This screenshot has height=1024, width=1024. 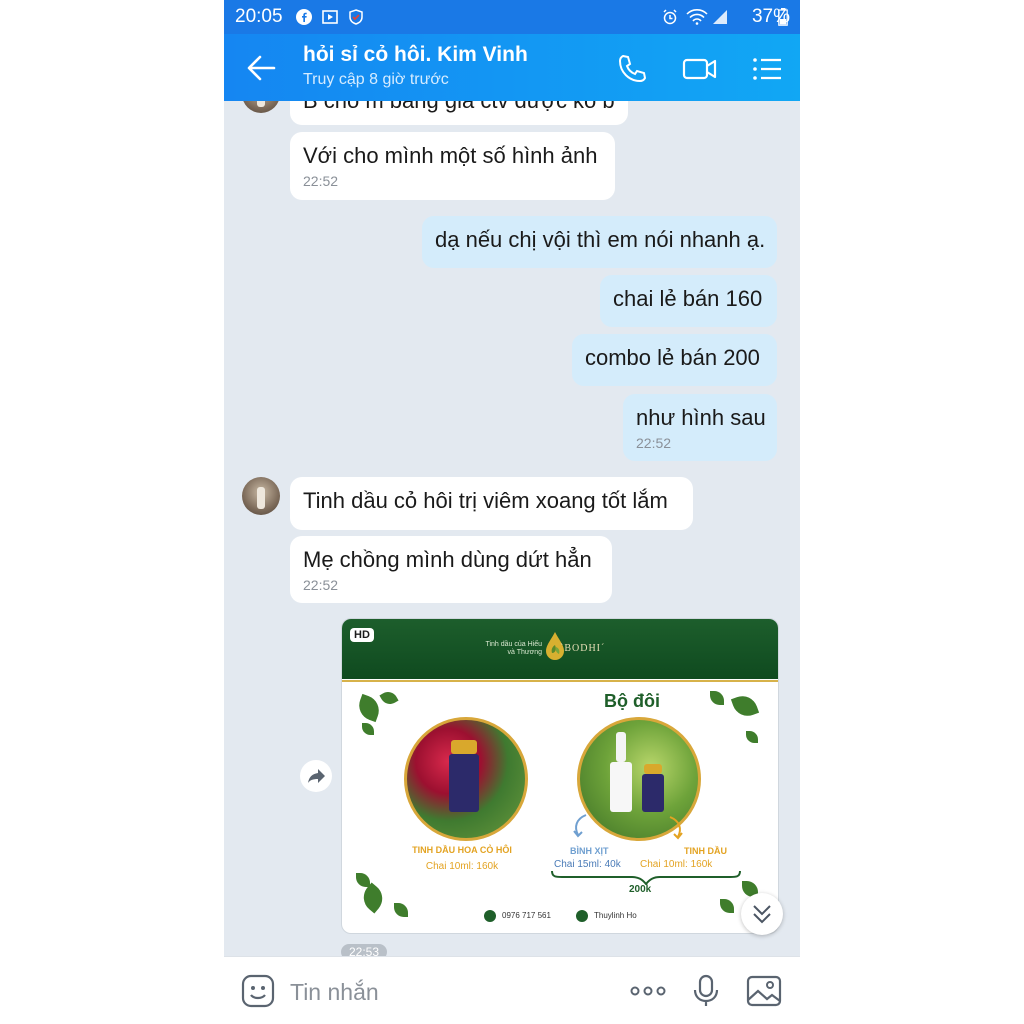 What do you see at coordinates (767, 69) in the screenshot?
I see `menu-list-icon` at bounding box center [767, 69].